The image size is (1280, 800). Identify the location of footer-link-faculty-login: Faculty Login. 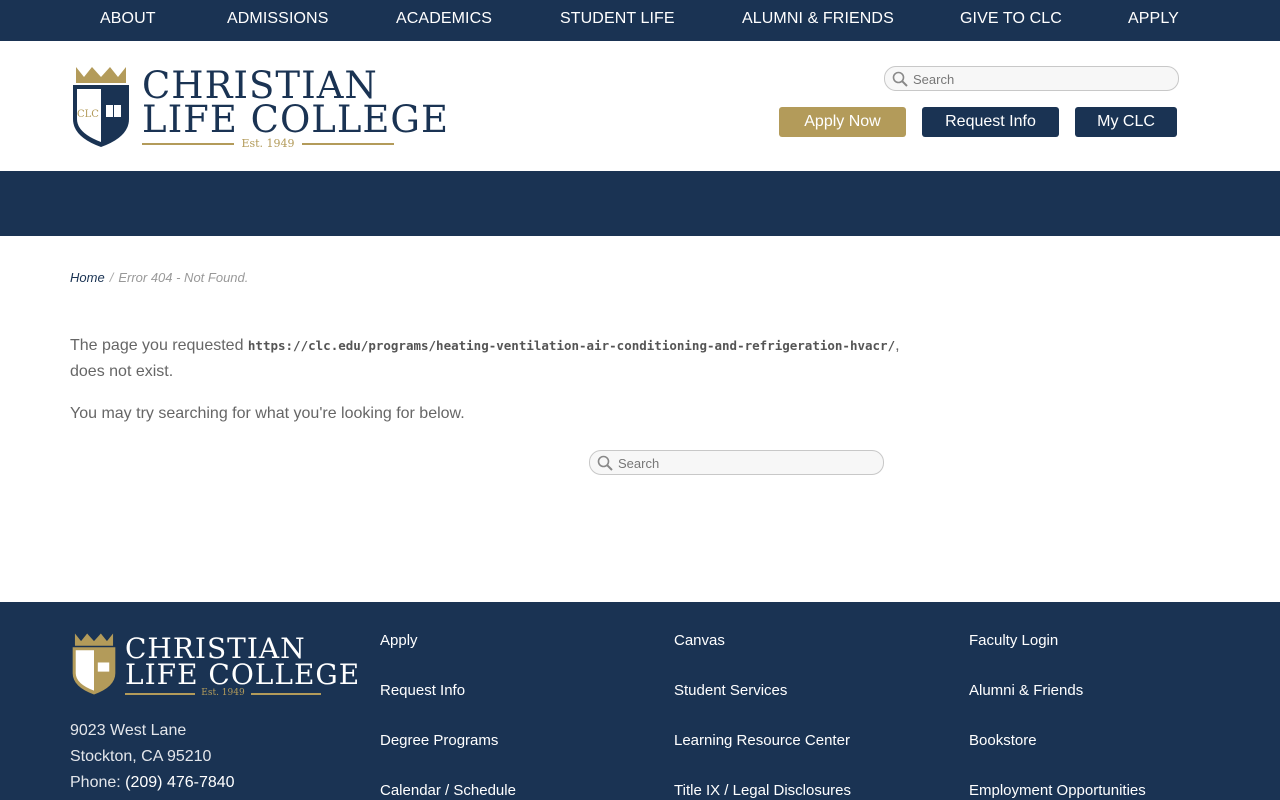
(1057, 657).